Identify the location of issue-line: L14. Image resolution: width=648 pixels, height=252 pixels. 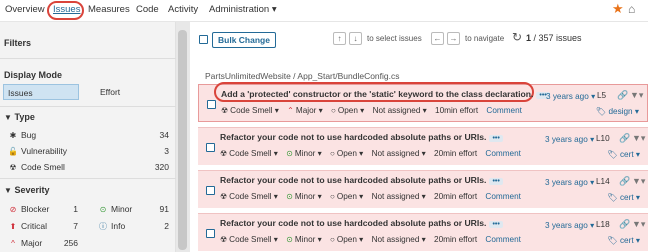
(603, 181).